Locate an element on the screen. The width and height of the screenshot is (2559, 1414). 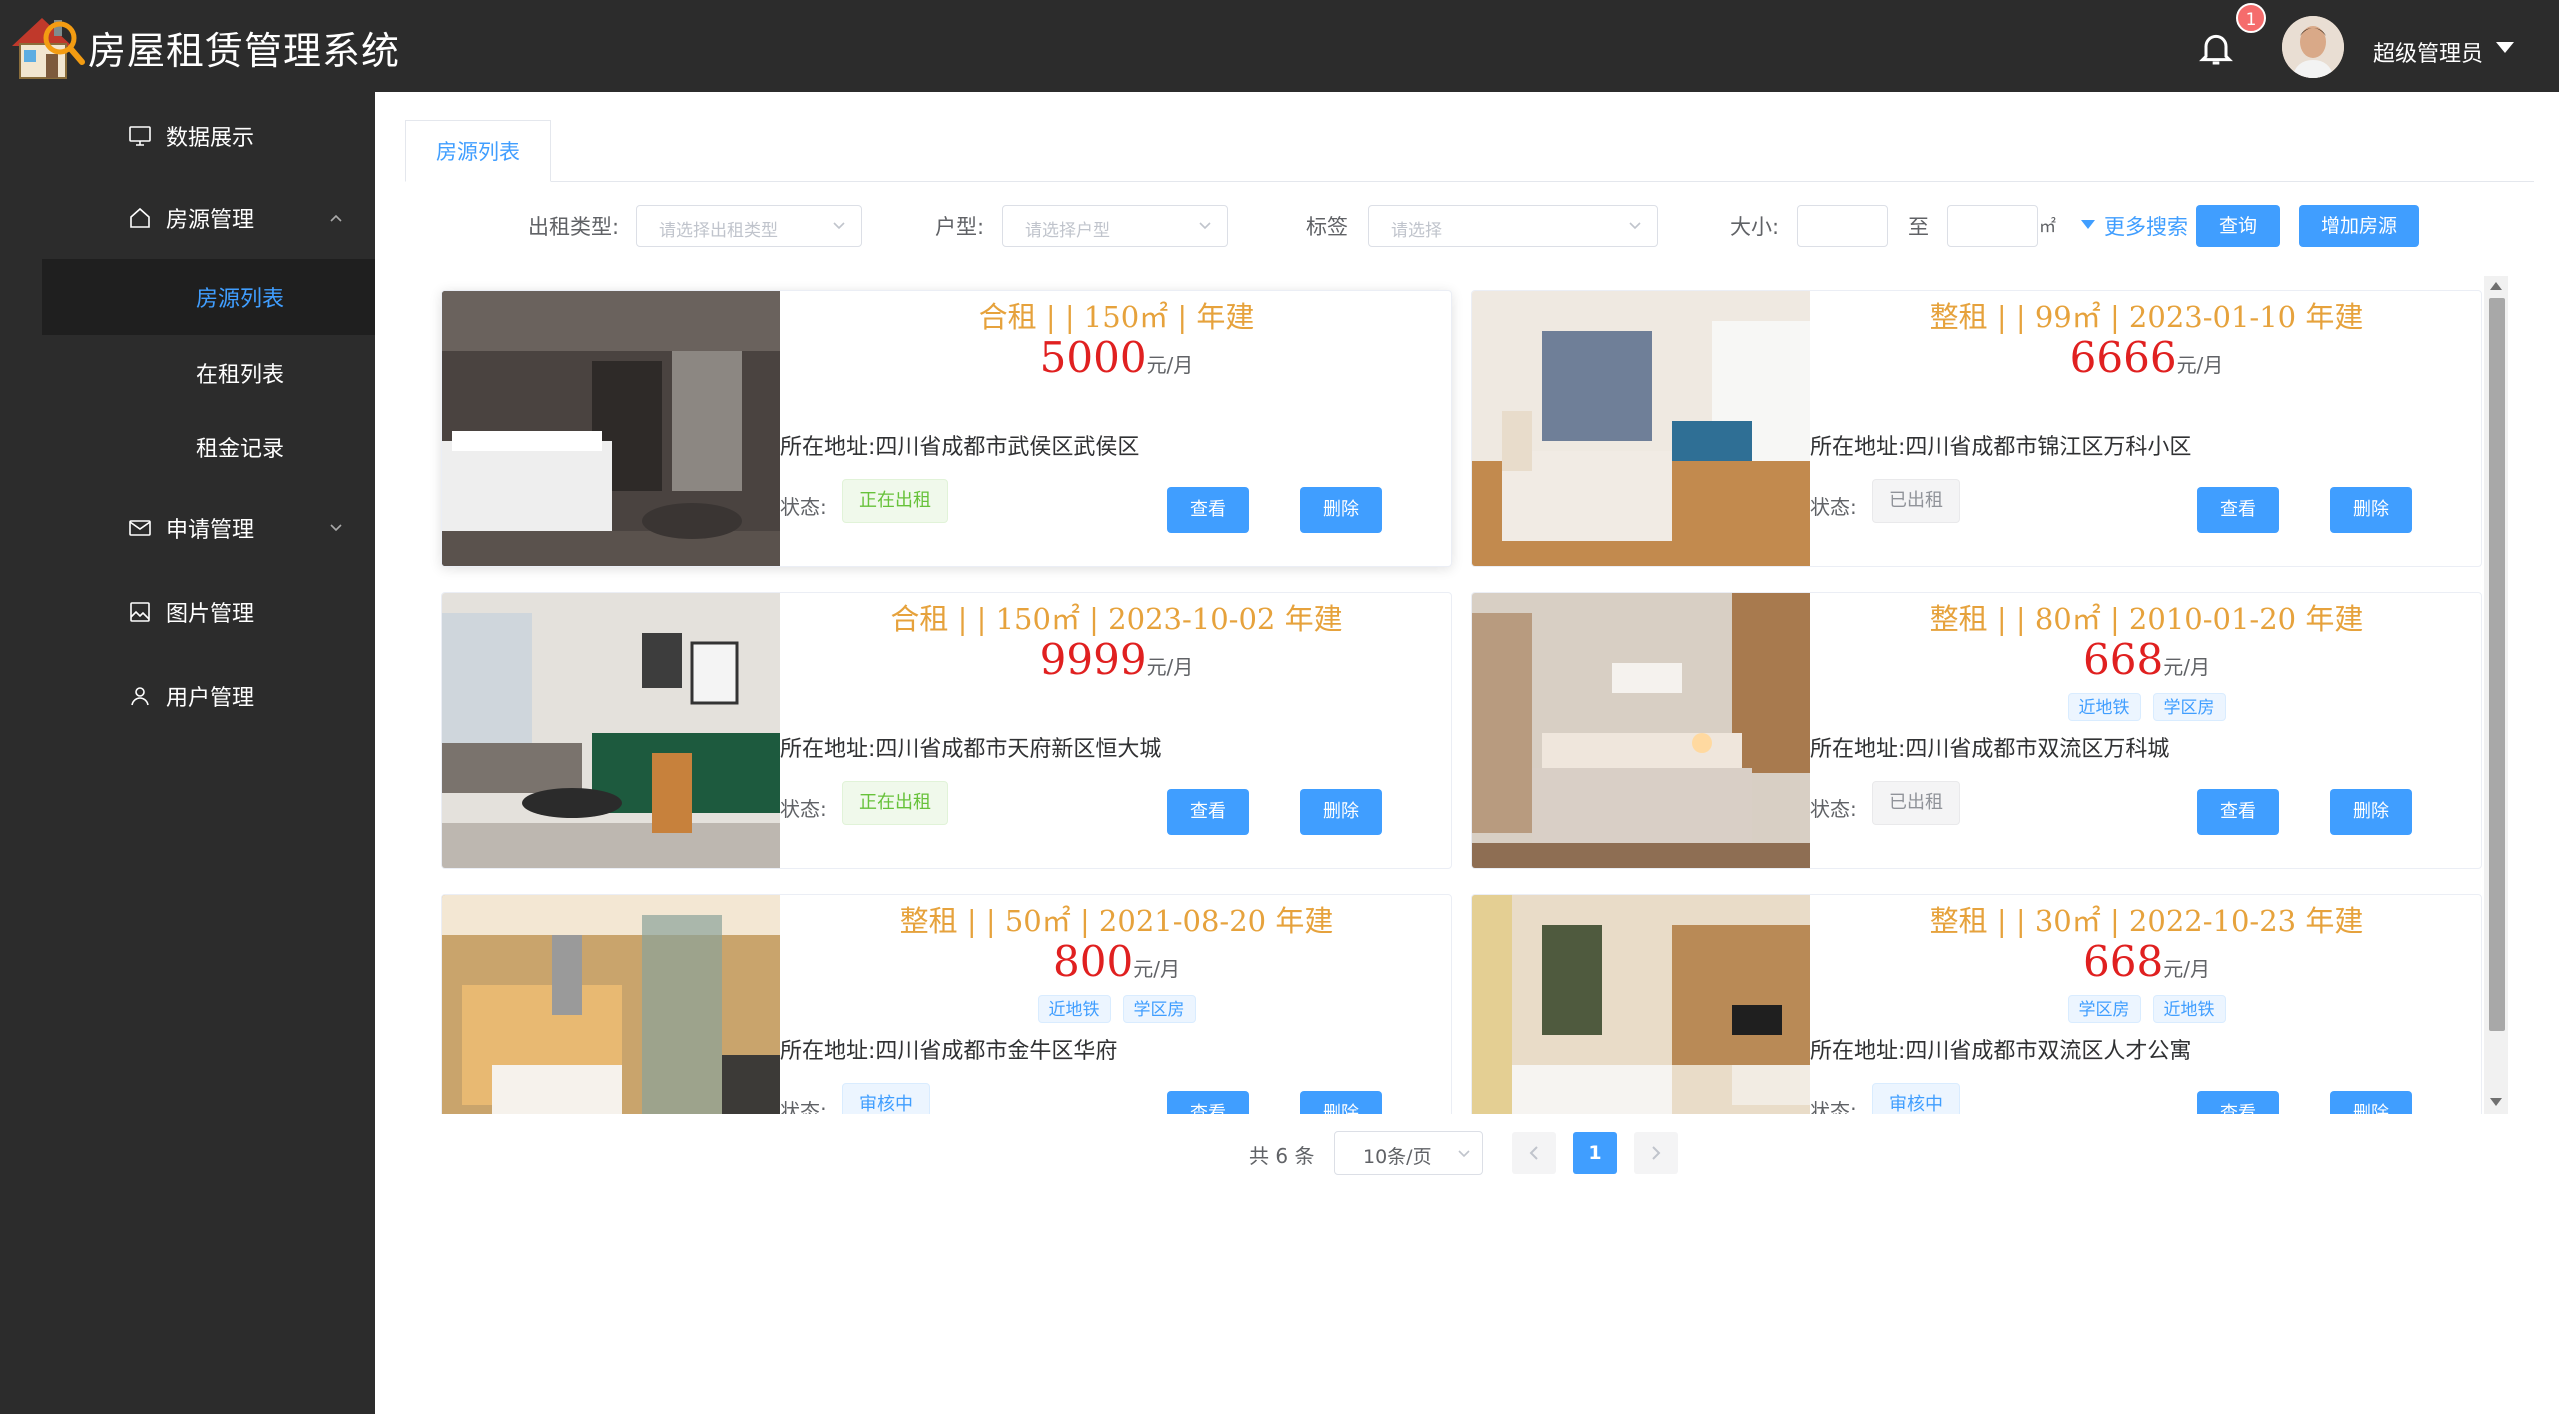
listing-price: 5000 is located at coordinates (1093, 357).